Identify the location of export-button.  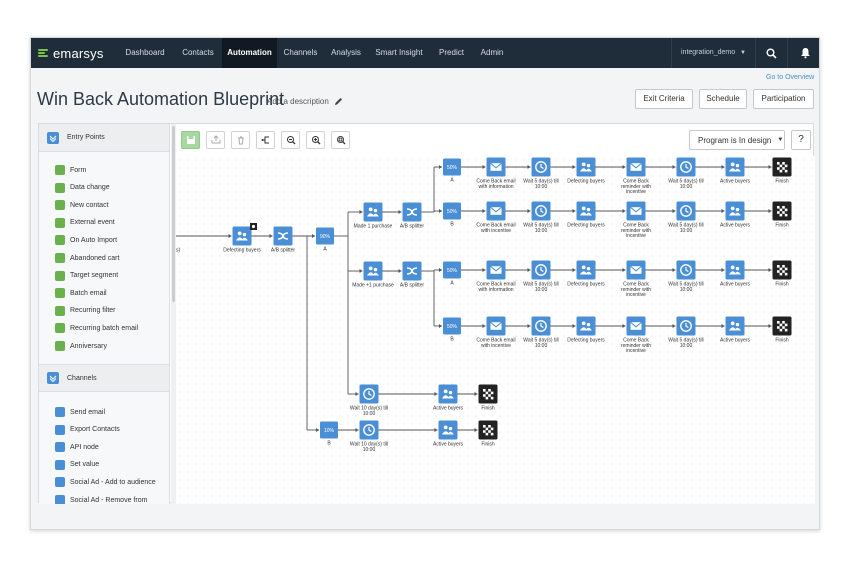
(215, 140).